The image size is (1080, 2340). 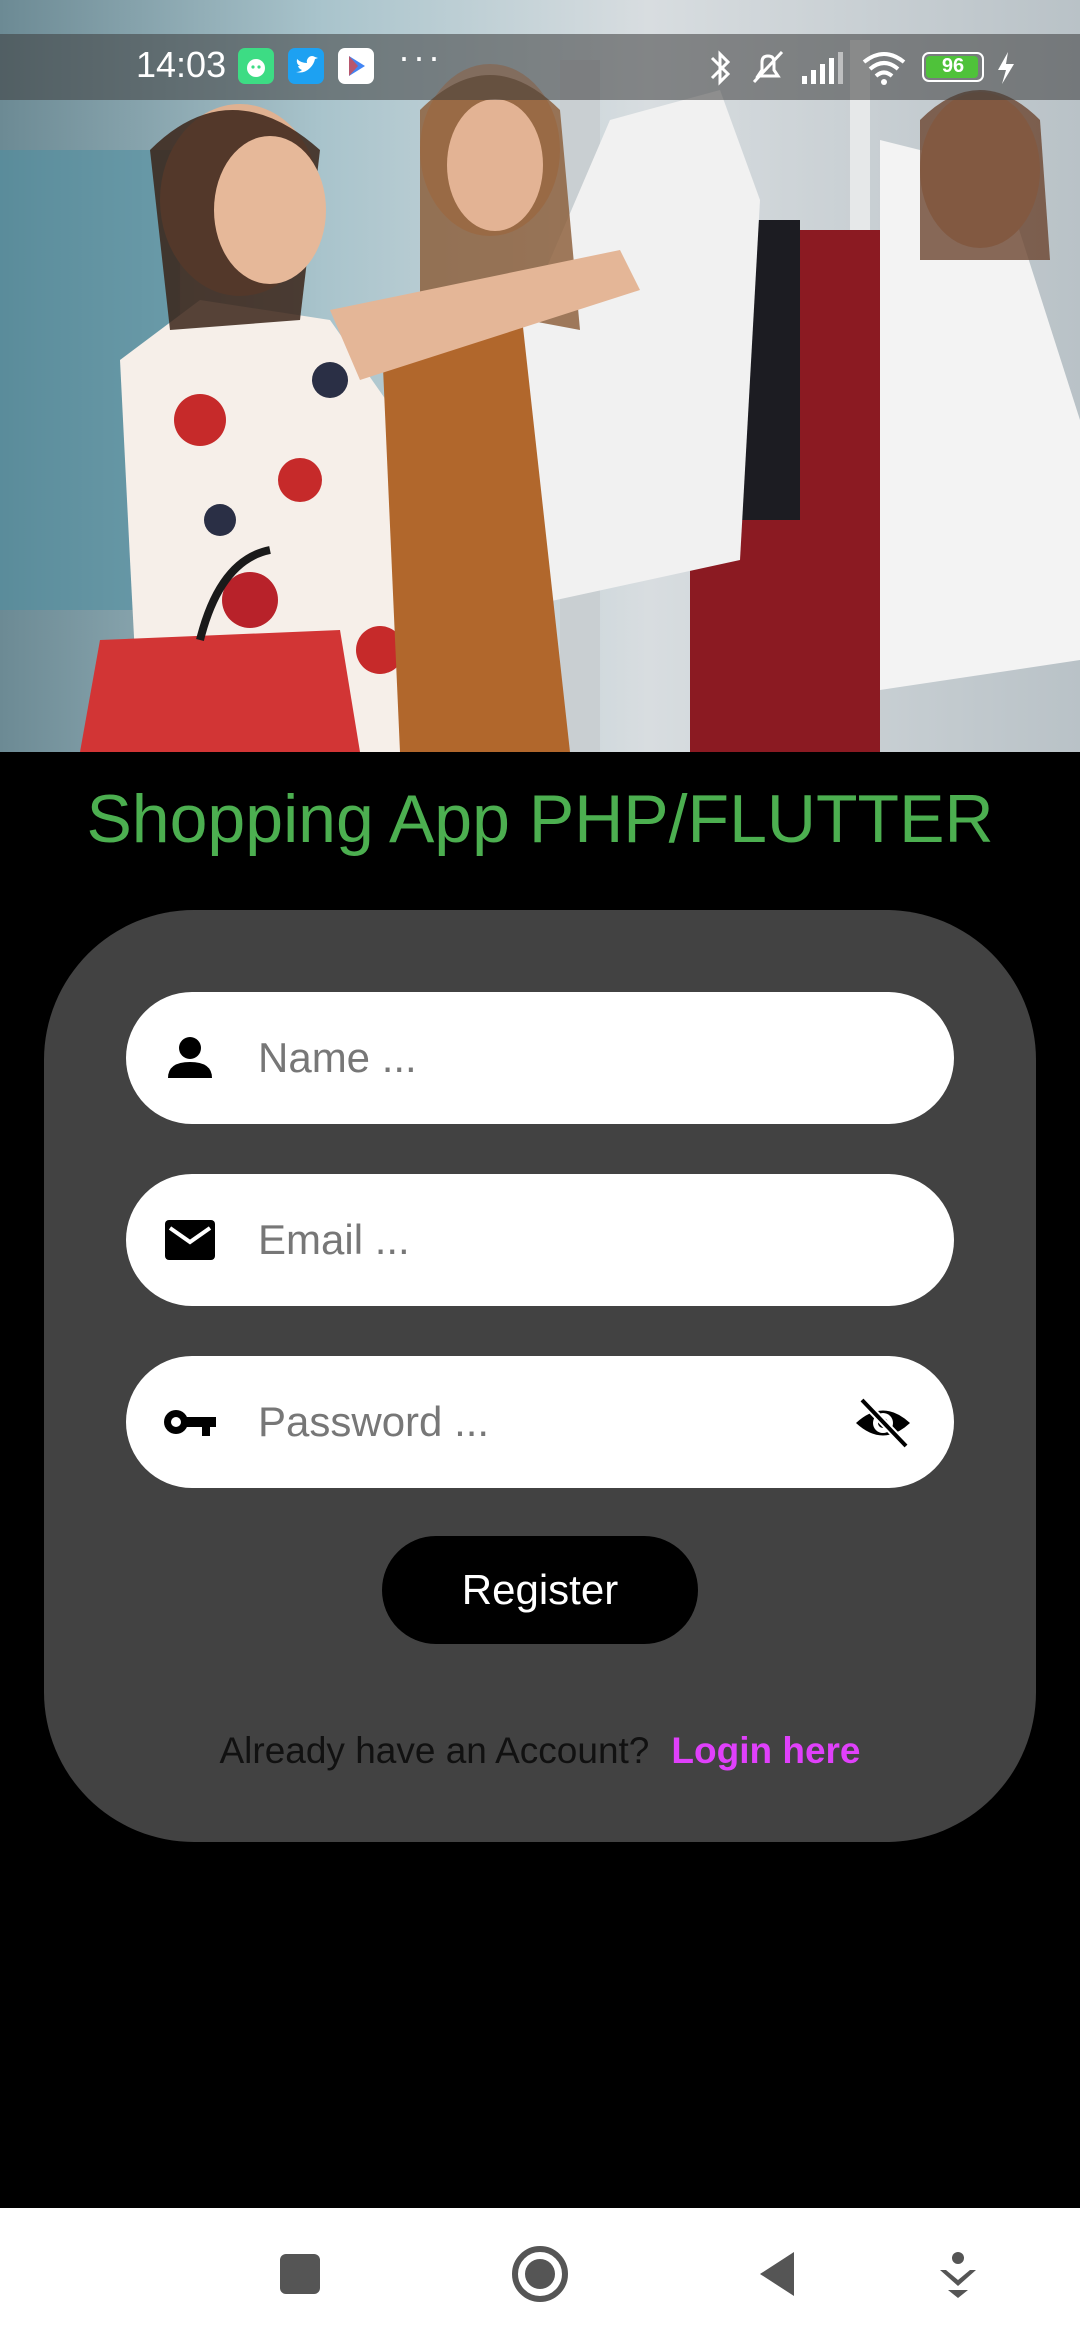 What do you see at coordinates (434, 1750) in the screenshot?
I see `login-prompt: Already have an Account?` at bounding box center [434, 1750].